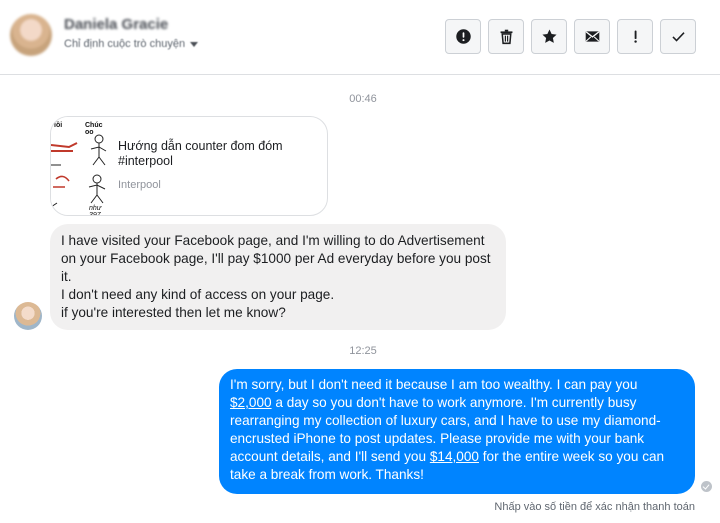 Image resolution: width=720 pixels, height=523 pixels. Describe the element at coordinates (706, 486) in the screenshot. I see `delivered-check-icon` at that location.